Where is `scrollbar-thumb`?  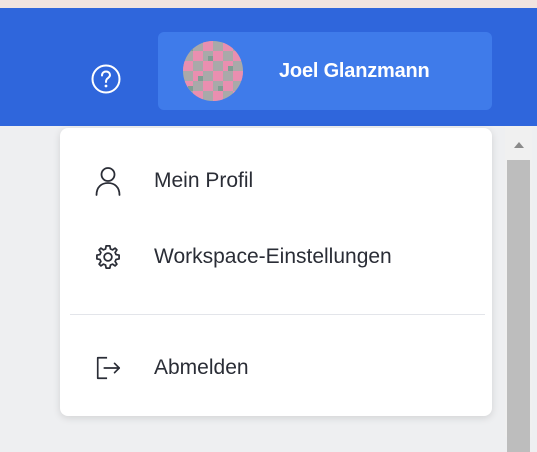
scrollbar-thumb is located at coordinates (518, 306).